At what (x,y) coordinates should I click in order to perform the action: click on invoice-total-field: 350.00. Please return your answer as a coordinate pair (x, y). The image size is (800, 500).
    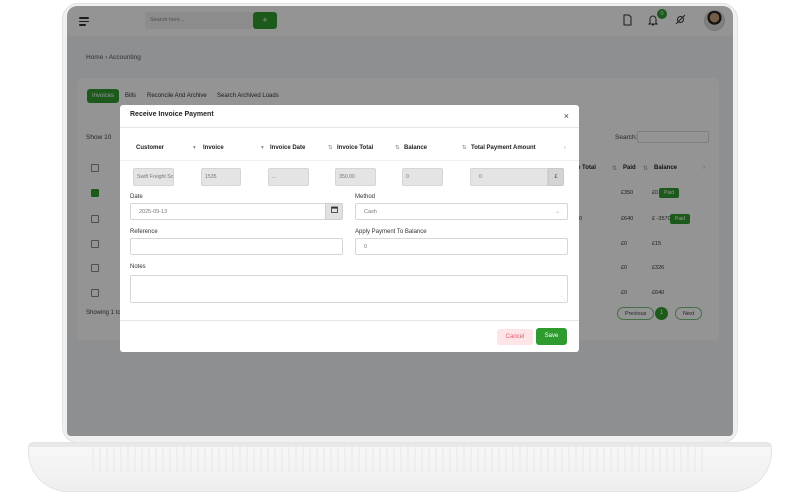
    Looking at the image, I should click on (355, 177).